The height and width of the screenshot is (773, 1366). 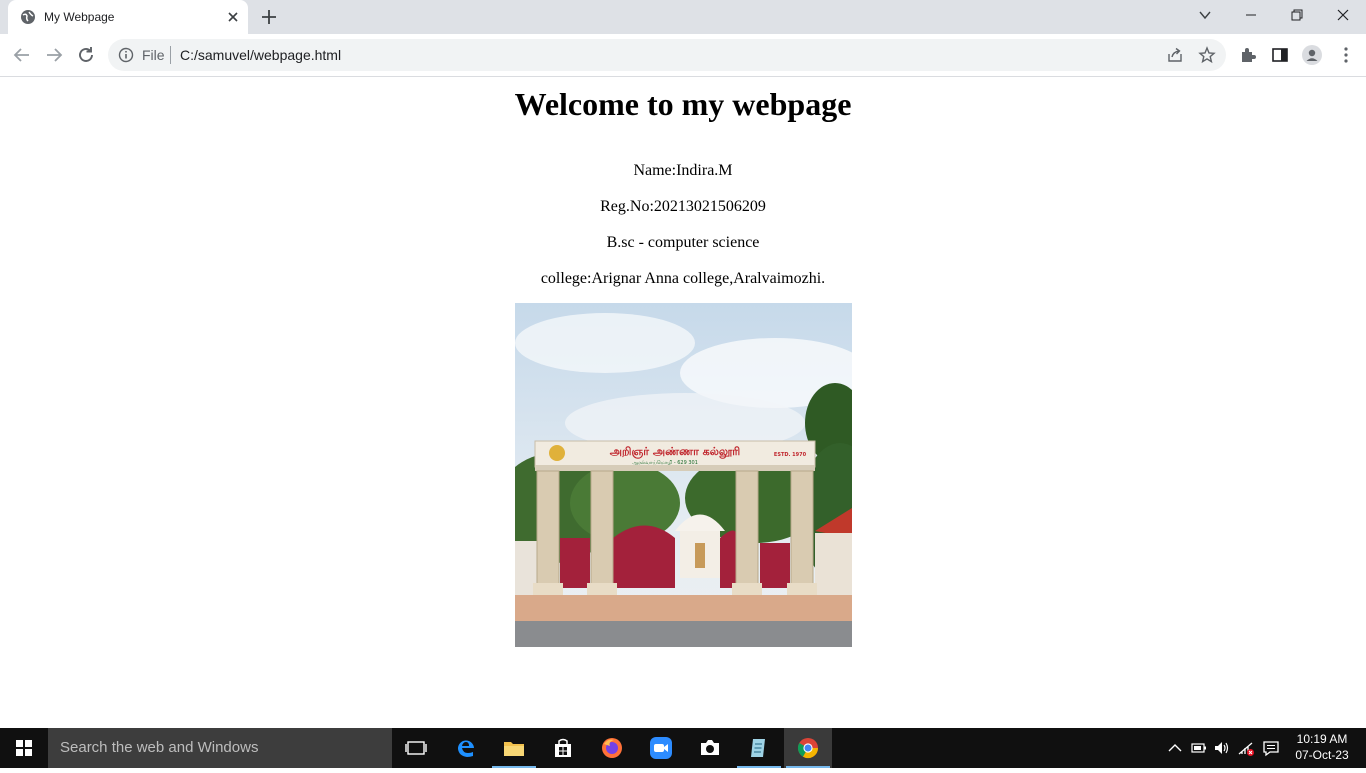 I want to click on tab-title: My Webpage, so click(x=79, y=17).